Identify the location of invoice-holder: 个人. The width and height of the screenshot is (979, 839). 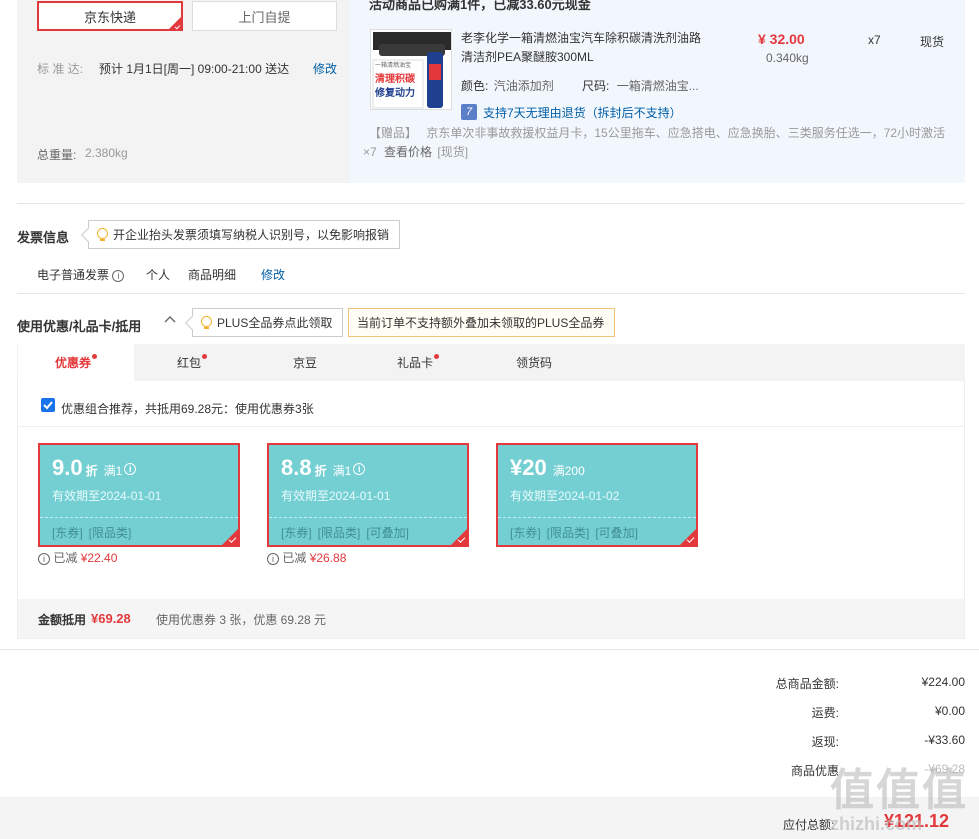
(158, 275).